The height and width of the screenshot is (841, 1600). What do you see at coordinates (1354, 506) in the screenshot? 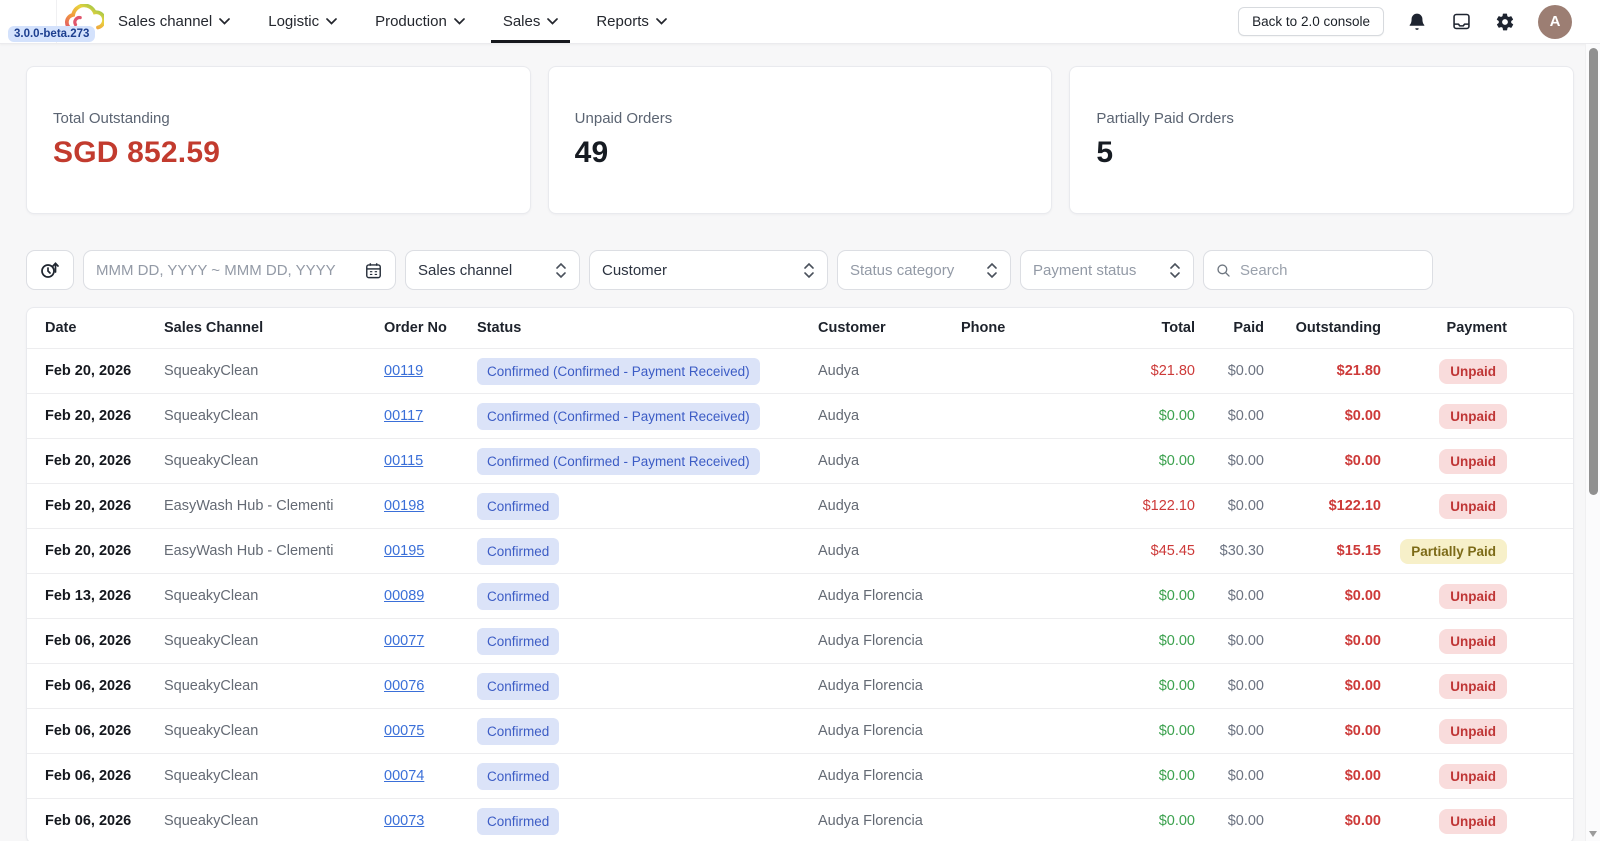
I see `order-outstanding: $122.10` at bounding box center [1354, 506].